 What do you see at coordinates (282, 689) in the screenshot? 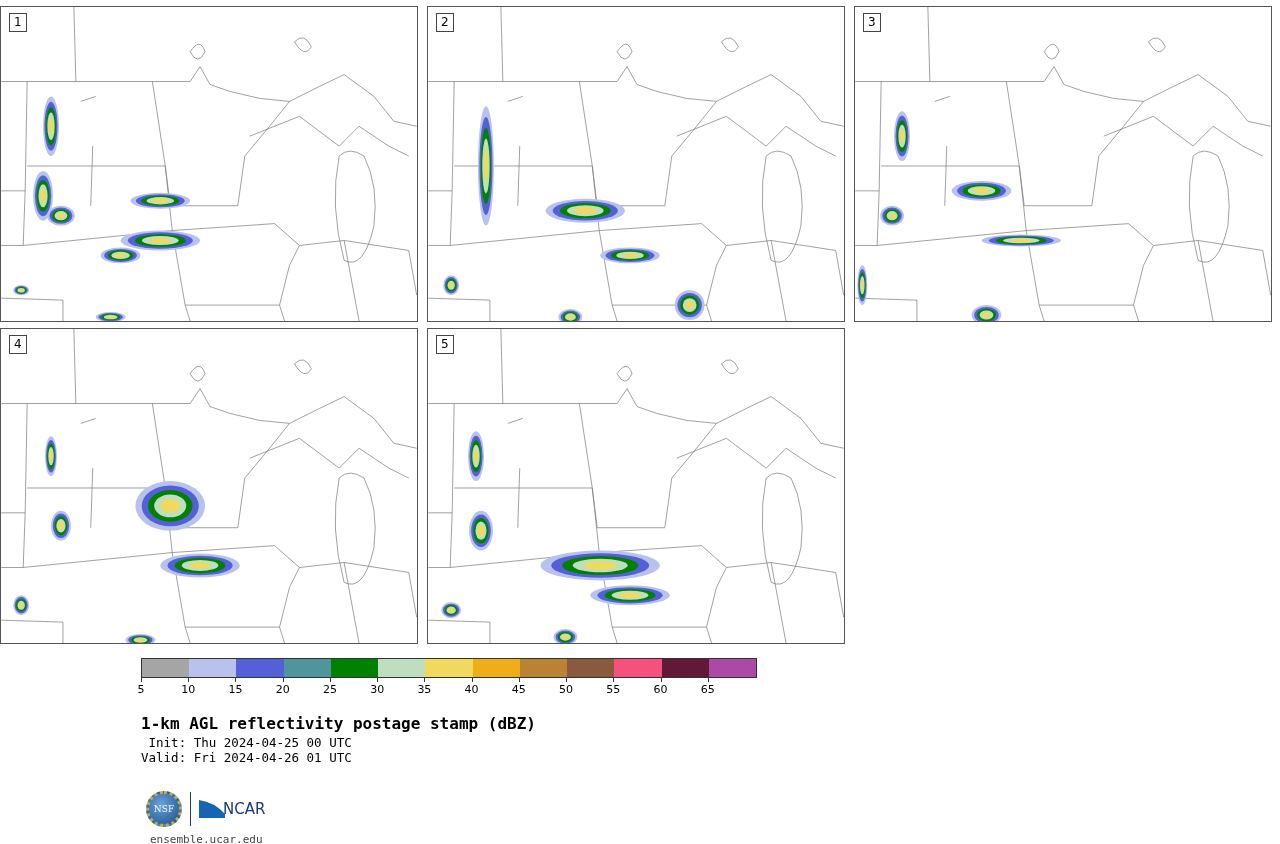
I see `tick-label: 20` at bounding box center [282, 689].